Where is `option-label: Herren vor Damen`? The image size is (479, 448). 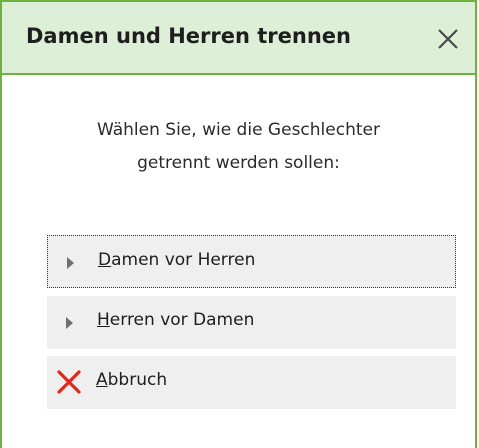
option-label: Herren vor Damen is located at coordinates (175, 320).